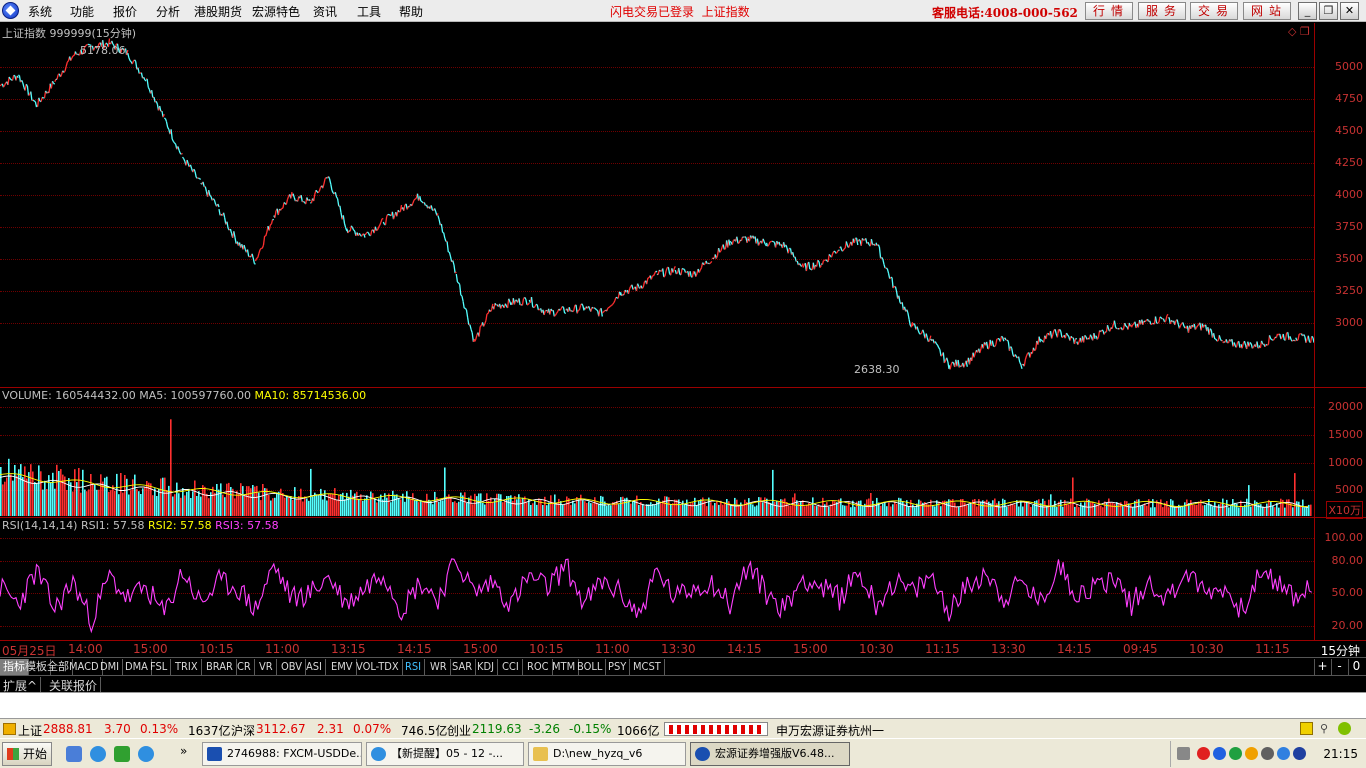  I want to click on tray-monitor-icon, so click(1283, 753).